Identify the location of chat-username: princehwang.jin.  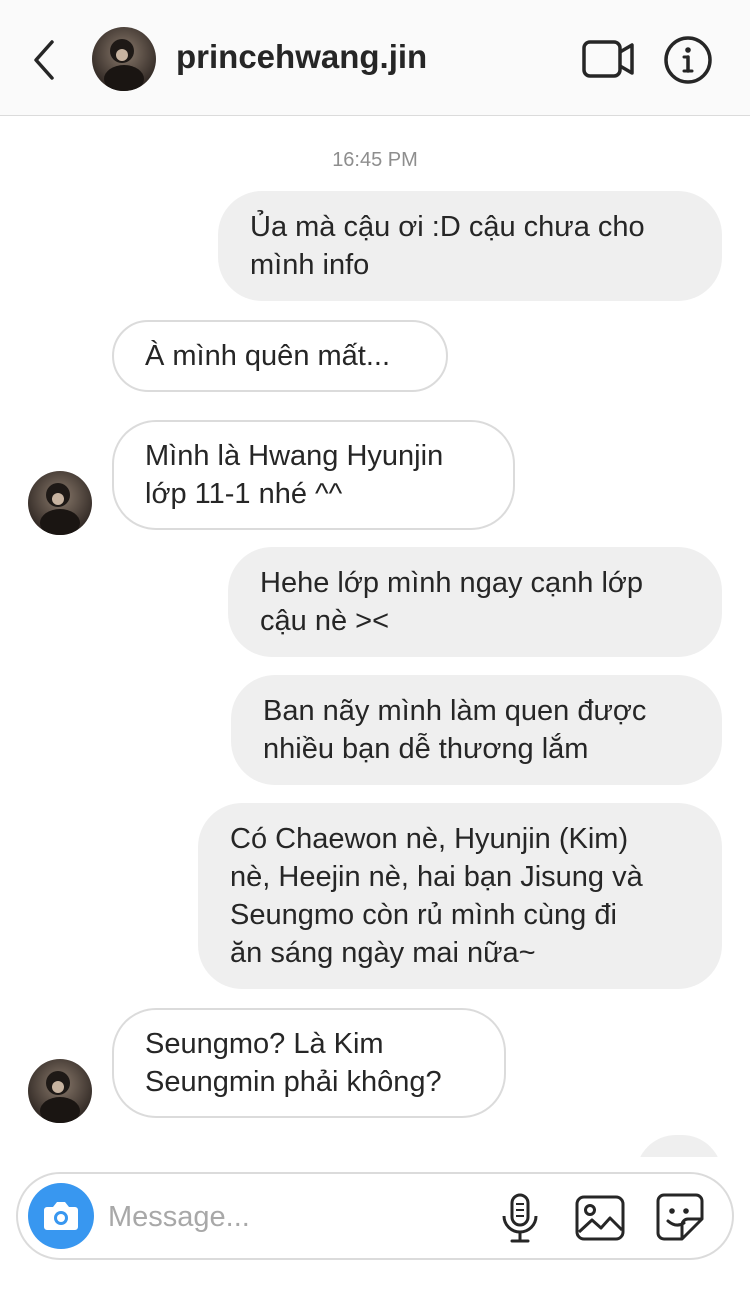
(301, 57).